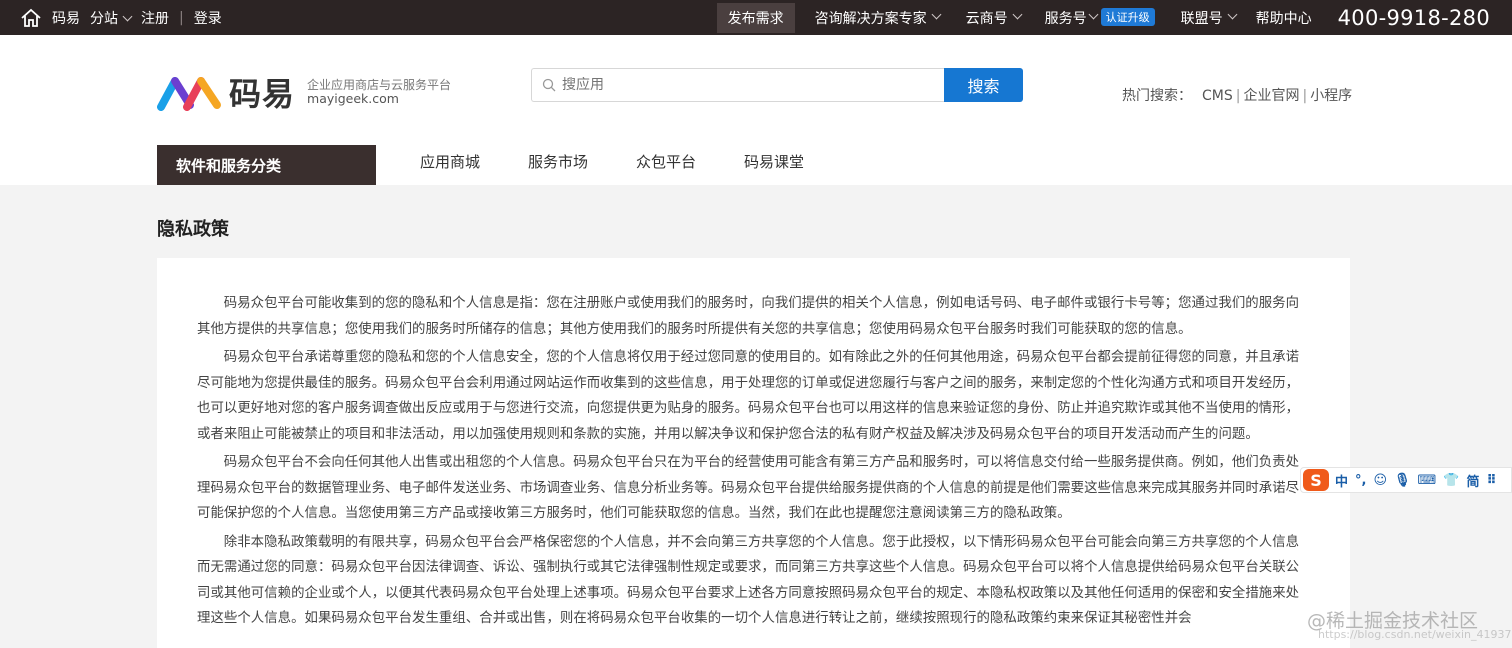  What do you see at coordinates (1492, 480) in the screenshot?
I see `ime-toolbox-icon: ⠿` at bounding box center [1492, 480].